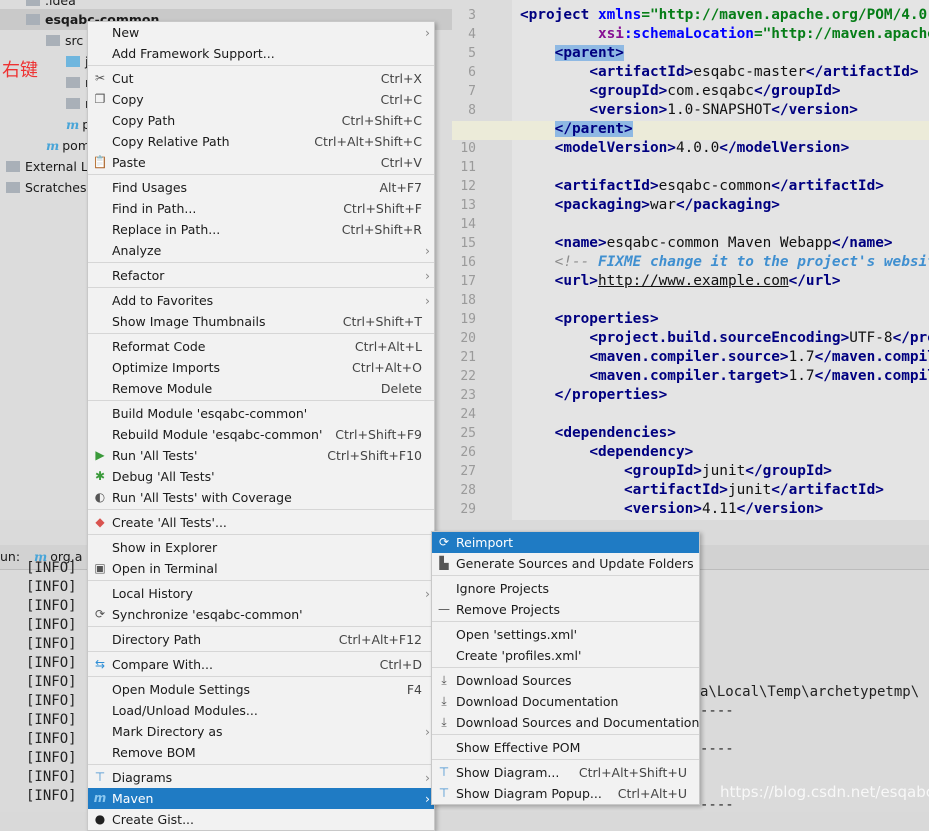 This screenshot has height=831, width=929. I want to click on tree-item: External Lib, so click(52, 166).